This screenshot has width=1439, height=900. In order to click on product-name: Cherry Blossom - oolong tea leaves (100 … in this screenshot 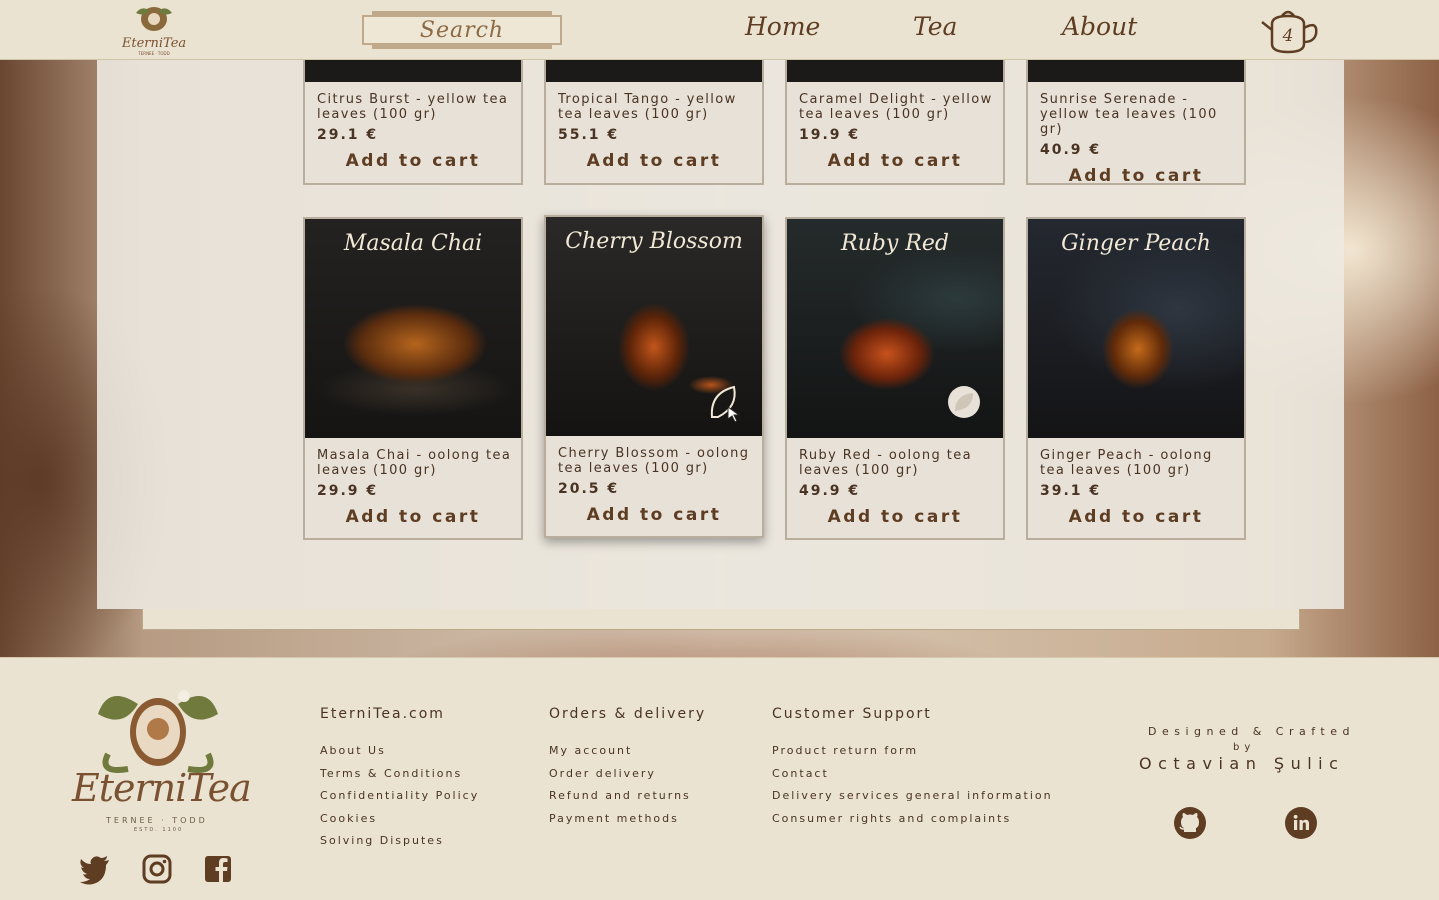, I will do `click(654, 461)`.